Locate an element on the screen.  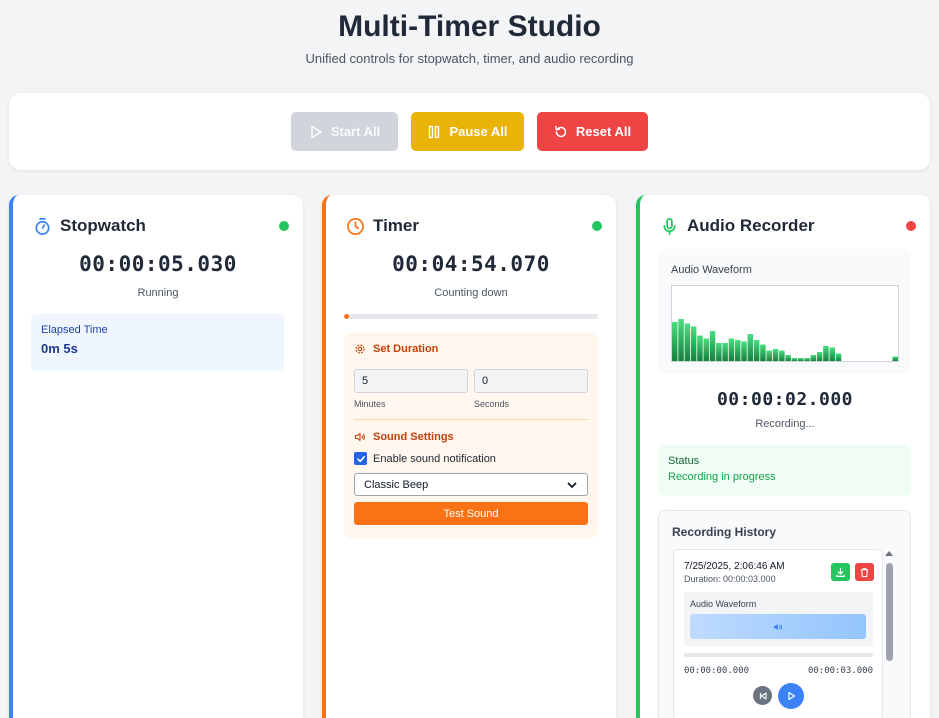
history-scrollbar is located at coordinates (889, 634).